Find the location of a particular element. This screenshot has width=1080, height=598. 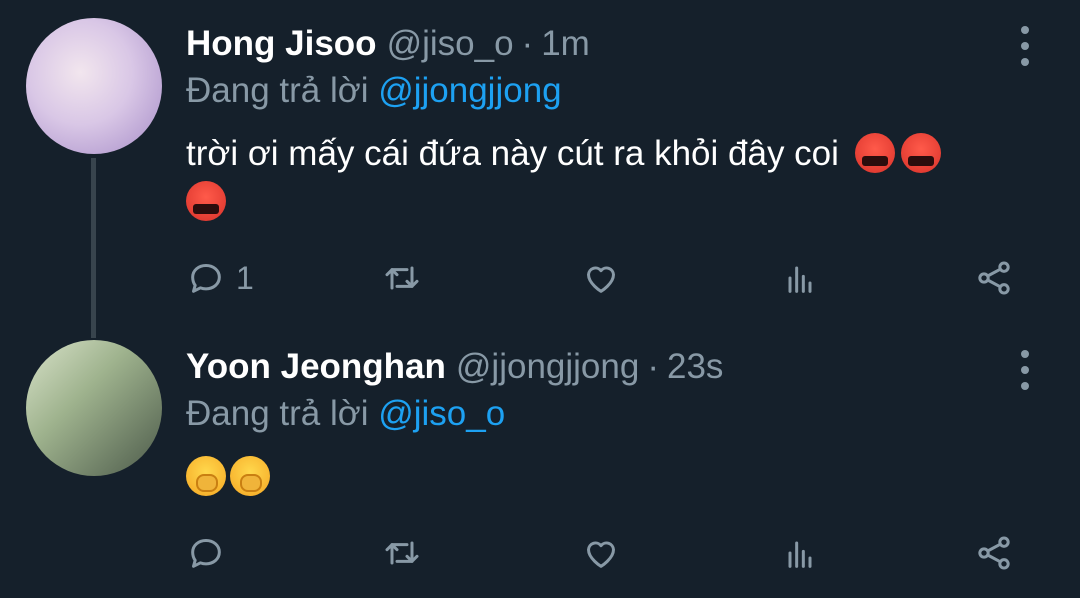

timestamp: 23s is located at coordinates (695, 367).